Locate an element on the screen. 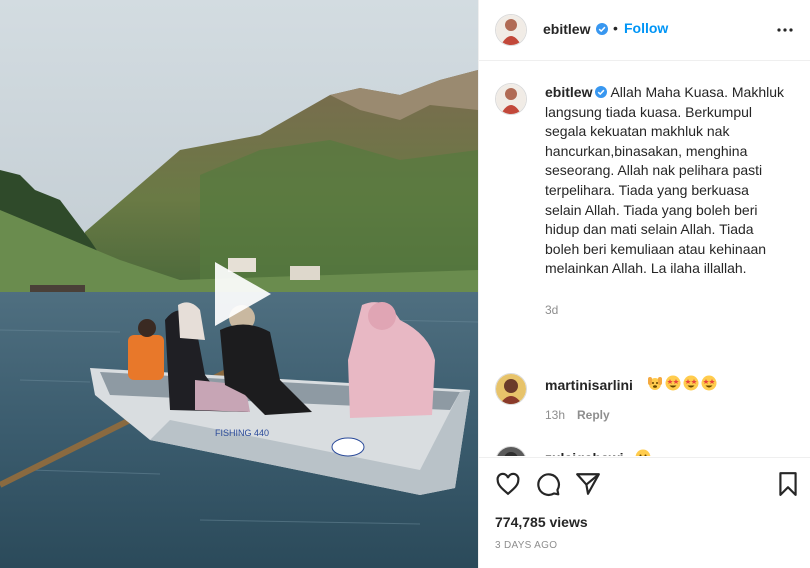  post-actions: 774,785 views 3 DAYS AGO is located at coordinates (644, 512).